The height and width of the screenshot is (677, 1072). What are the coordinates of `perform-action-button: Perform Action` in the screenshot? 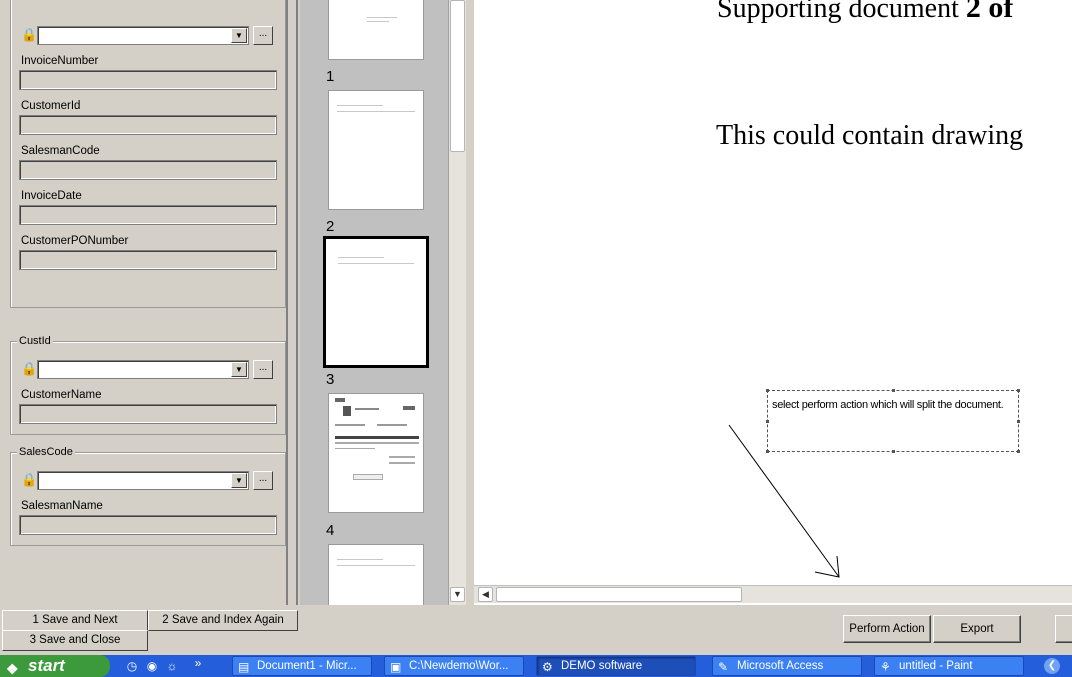 It's located at (887, 629).